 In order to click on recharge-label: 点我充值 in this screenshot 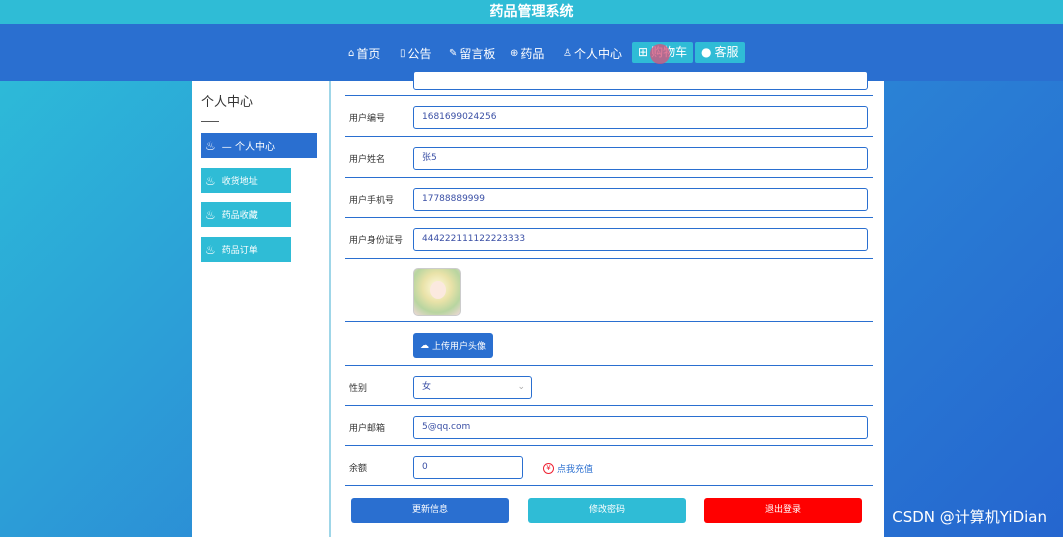, I will do `click(575, 470)`.